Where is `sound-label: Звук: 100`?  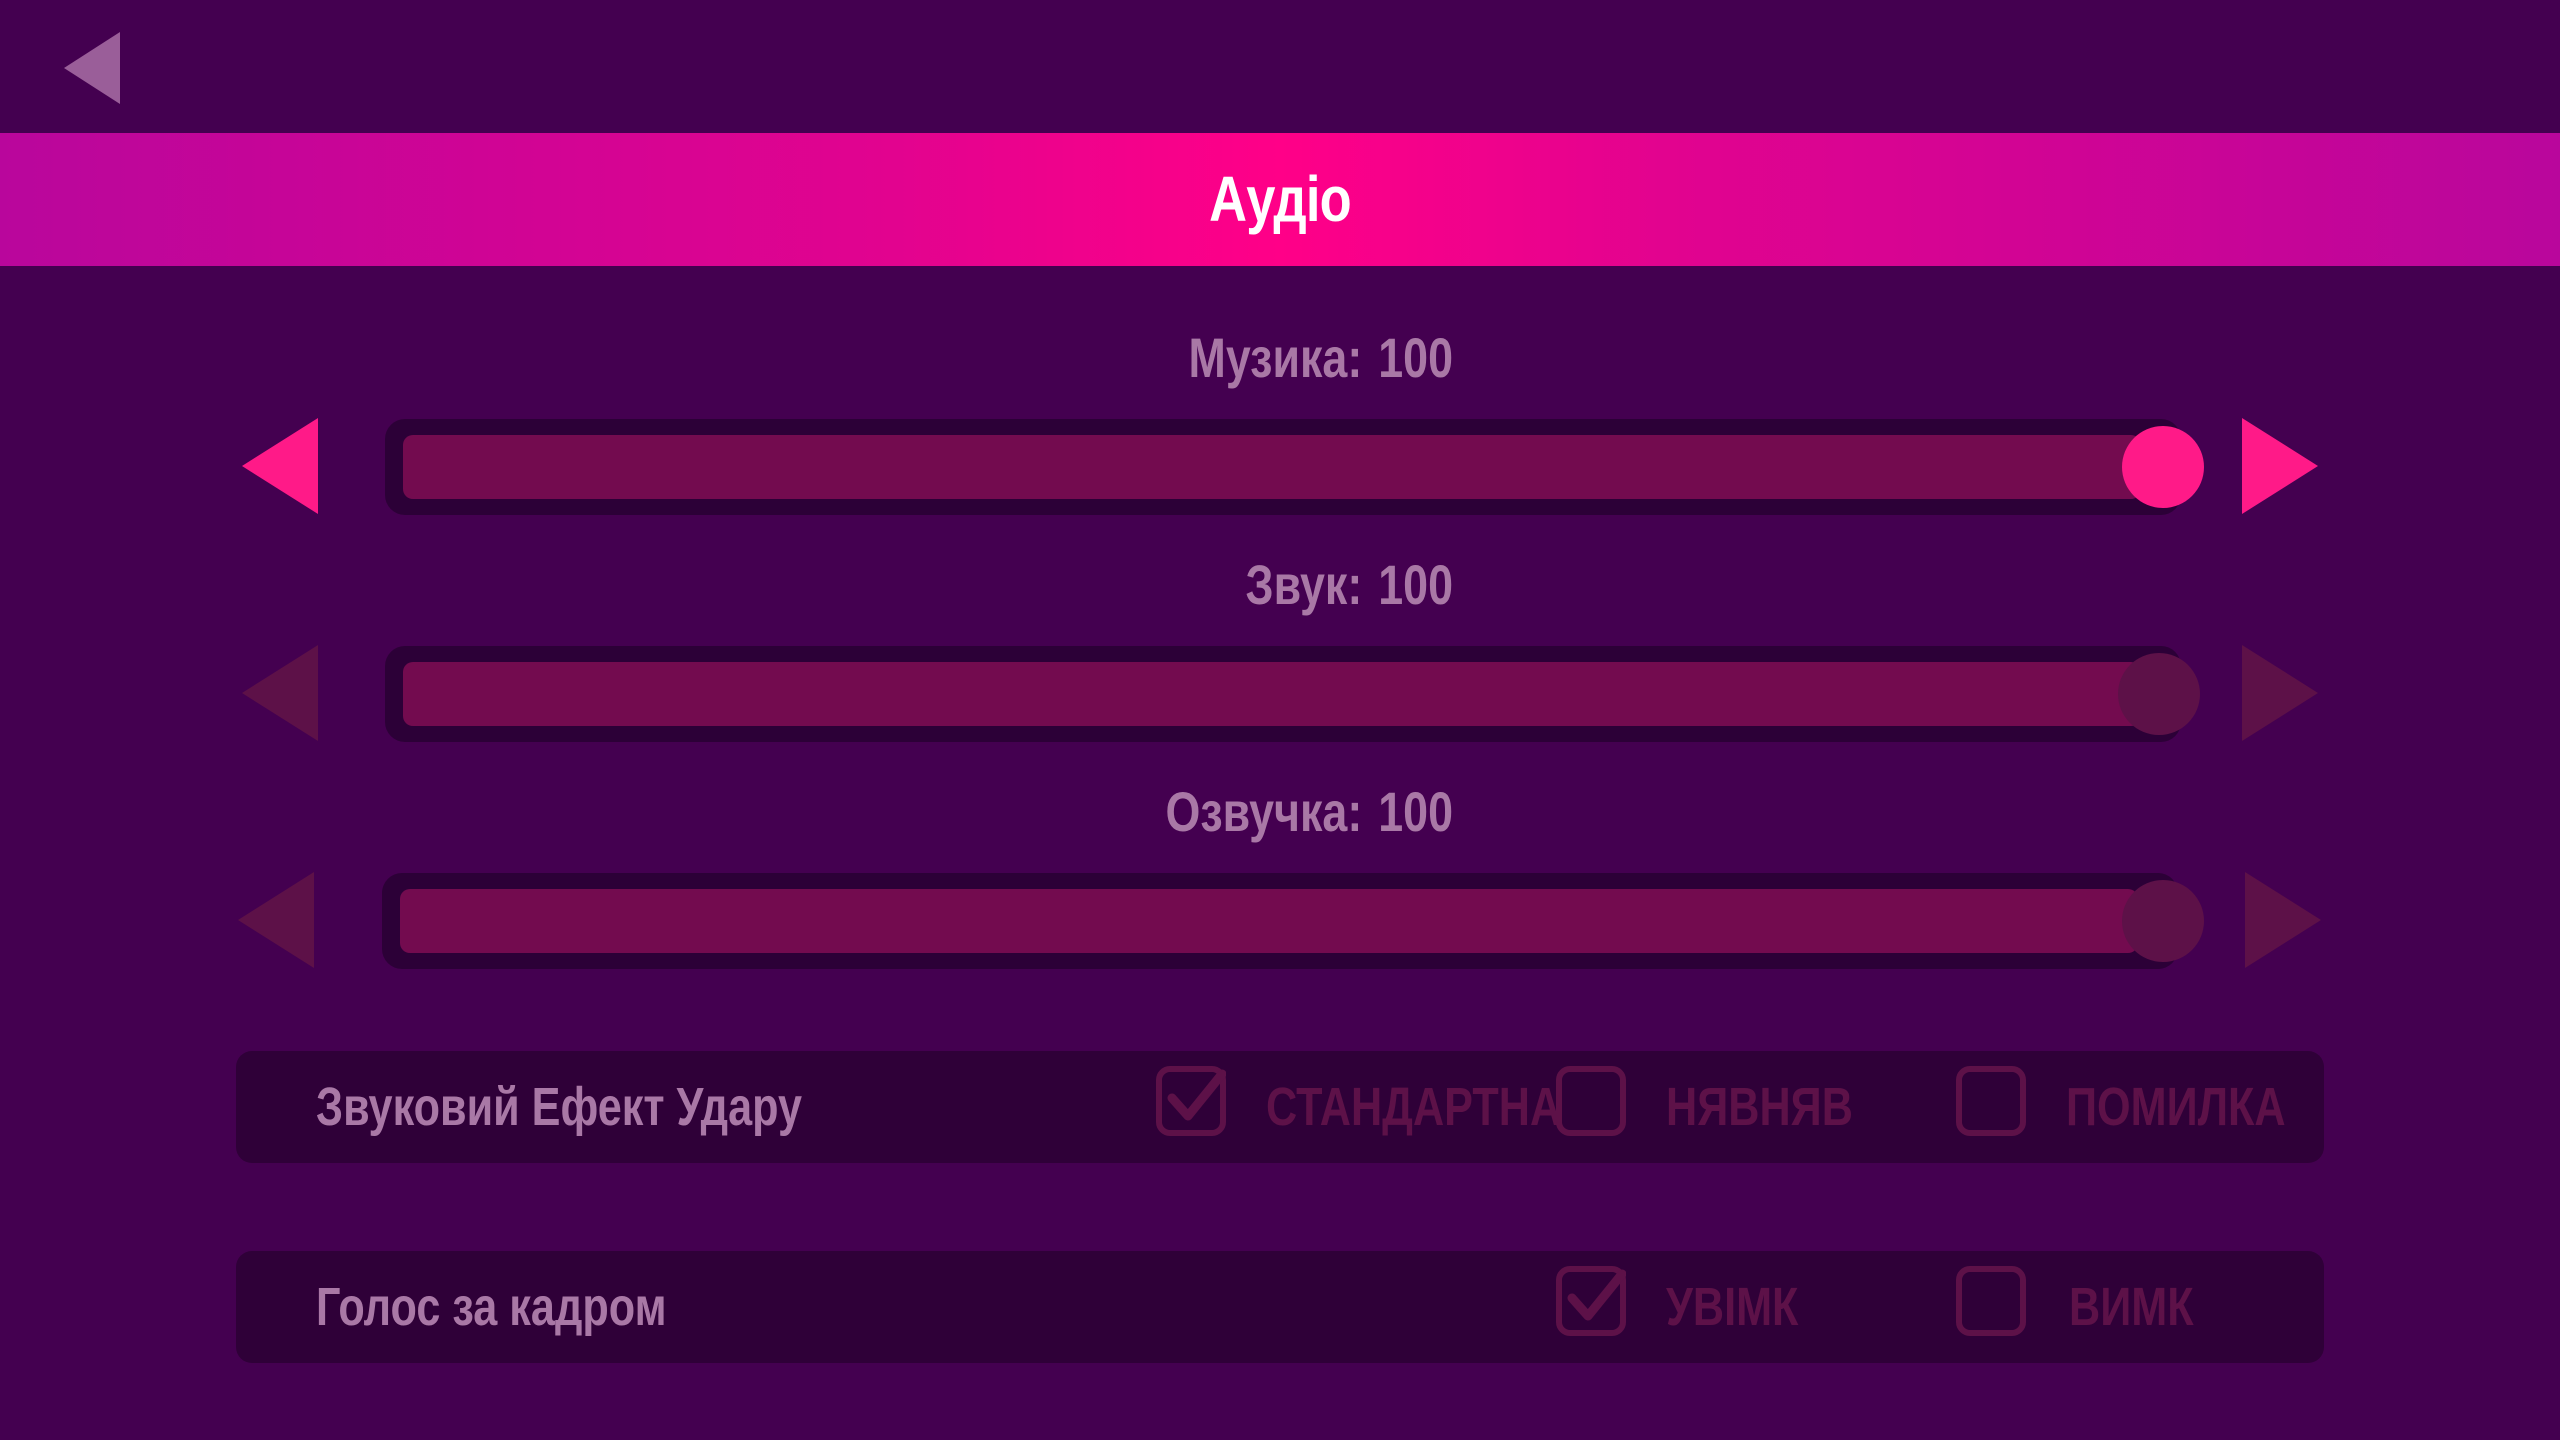 sound-label: Звук: 100 is located at coordinates (872, 585).